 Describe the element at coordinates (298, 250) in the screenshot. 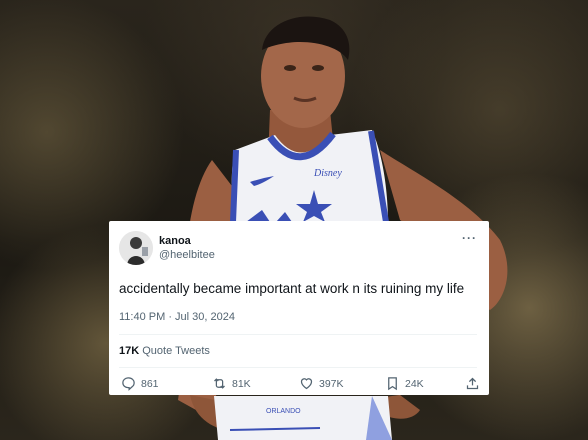

I see `tweet-header: kanoa @heelbitee ···` at that location.